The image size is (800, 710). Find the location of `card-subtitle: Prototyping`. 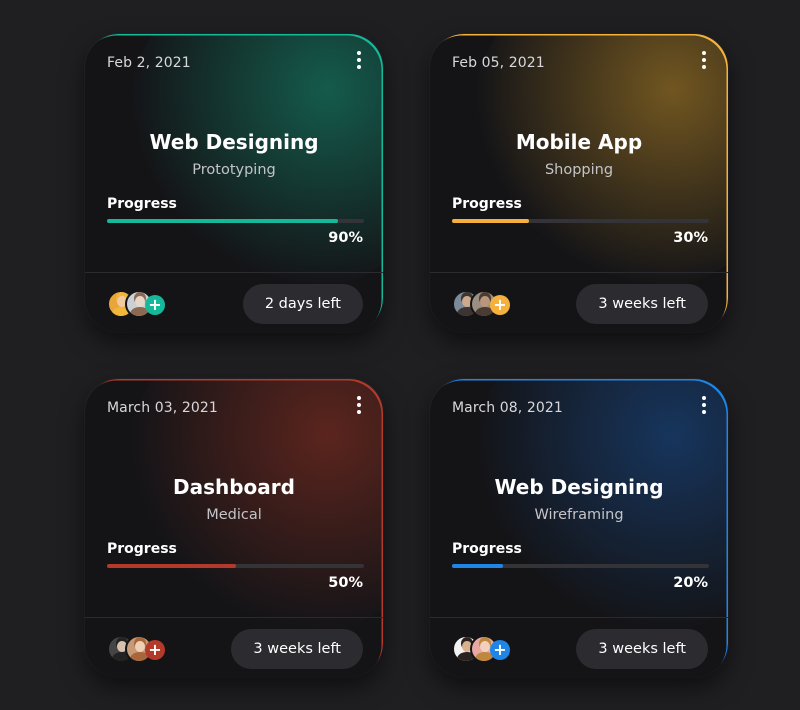

card-subtitle: Prototyping is located at coordinates (234, 170).